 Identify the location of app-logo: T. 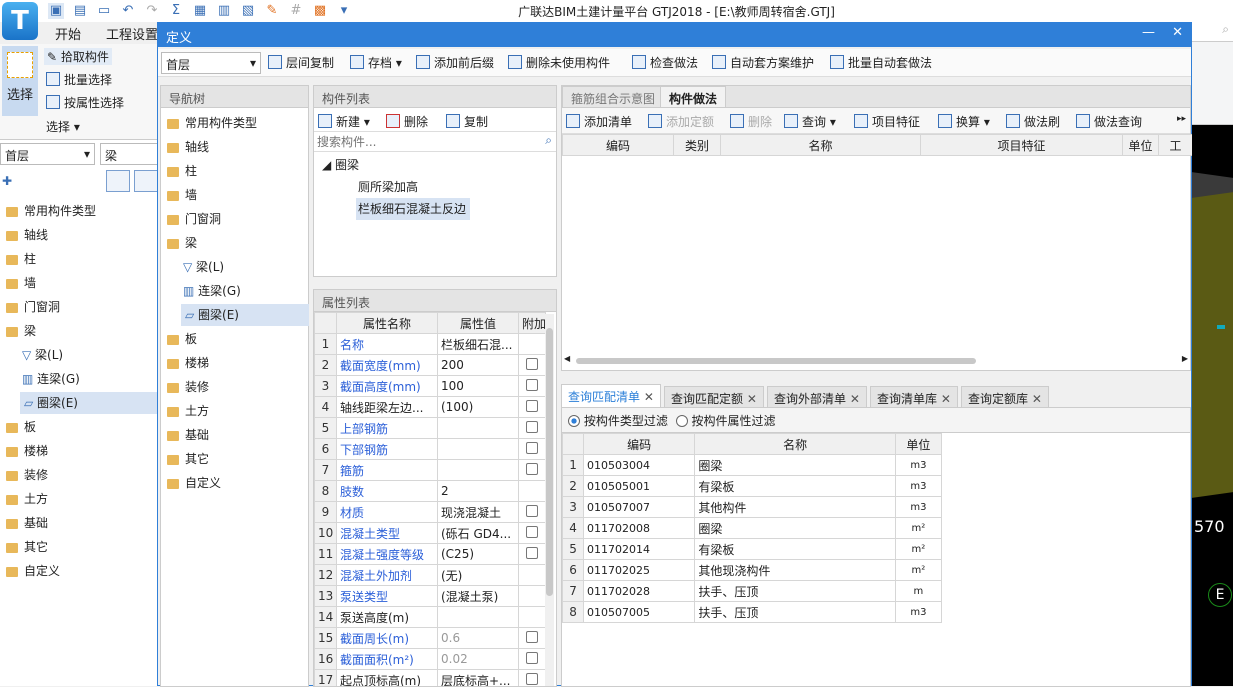
(20, 21).